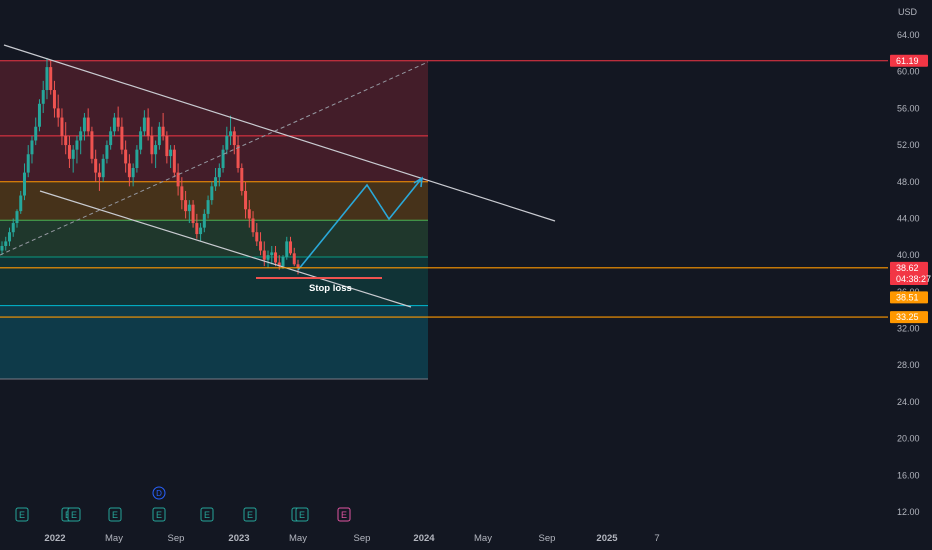 The height and width of the screenshot is (550, 932). I want to click on y-tick-label: 28.00, so click(908, 365).